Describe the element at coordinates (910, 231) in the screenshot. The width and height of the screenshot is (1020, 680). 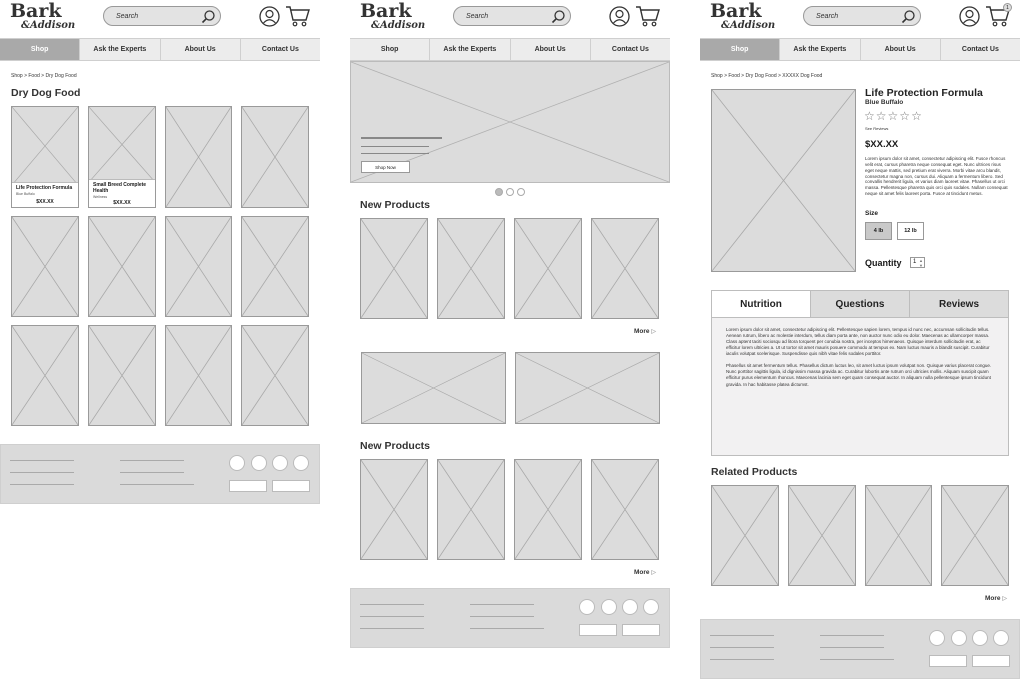
I see `size-option-12lb: 12 lb` at that location.